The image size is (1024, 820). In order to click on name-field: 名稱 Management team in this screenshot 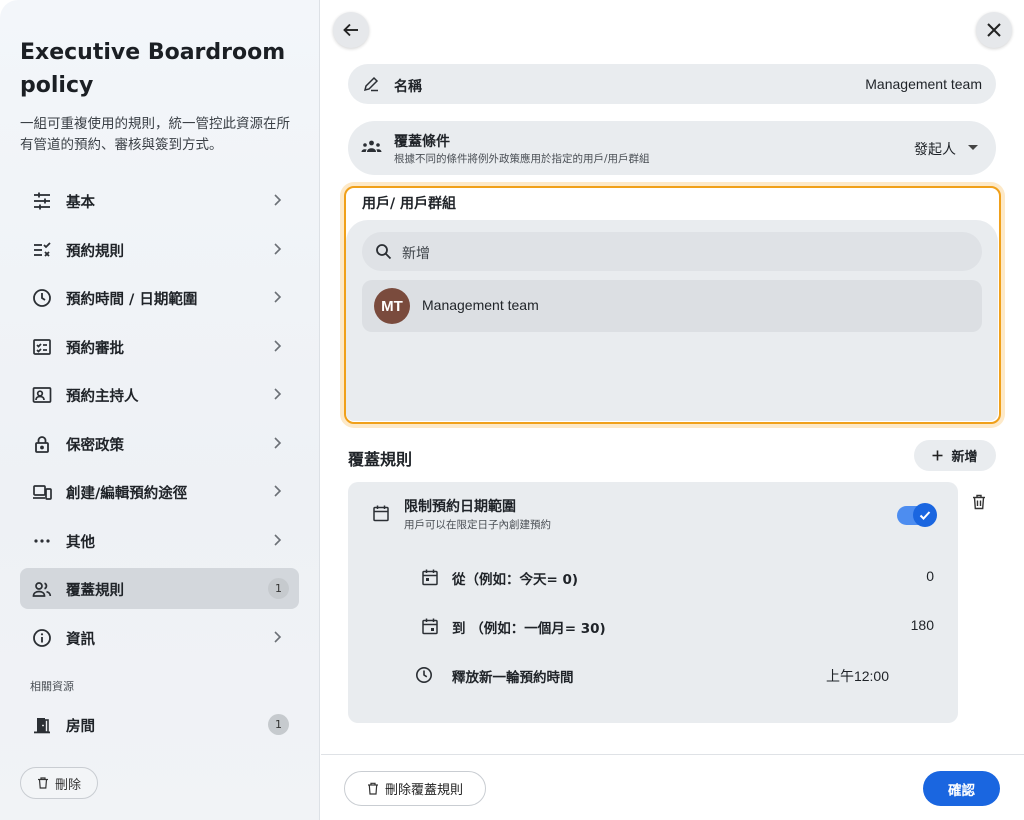, I will do `click(672, 84)`.